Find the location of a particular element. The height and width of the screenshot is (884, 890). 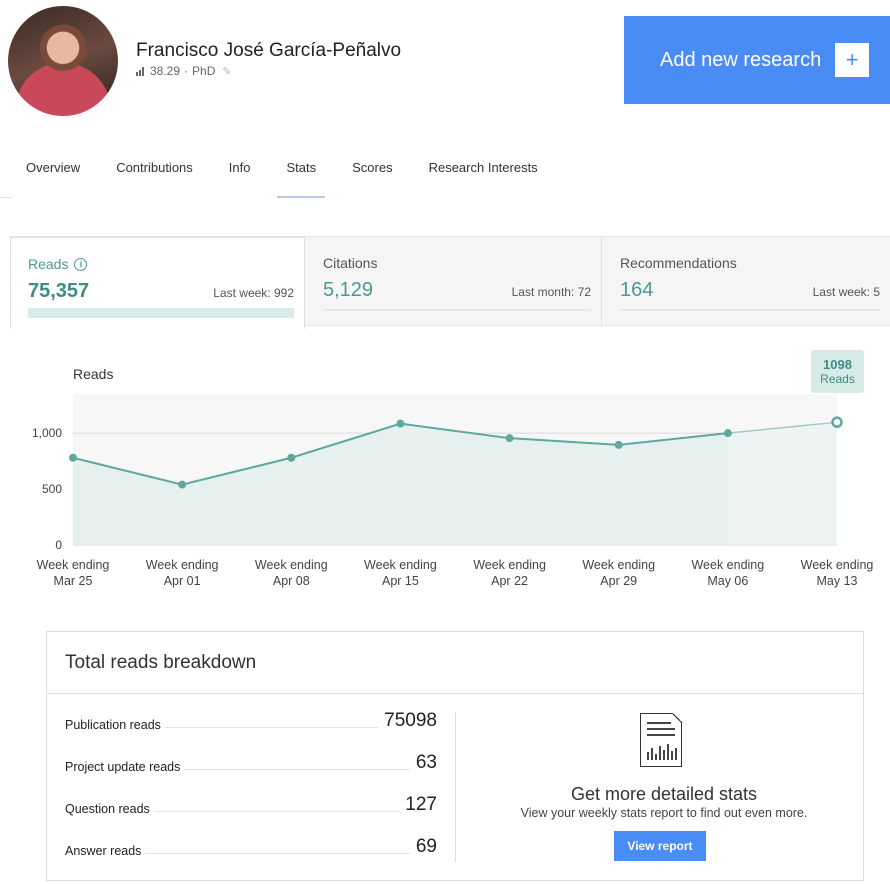

breakdown-value: 75098 is located at coordinates (410, 720).